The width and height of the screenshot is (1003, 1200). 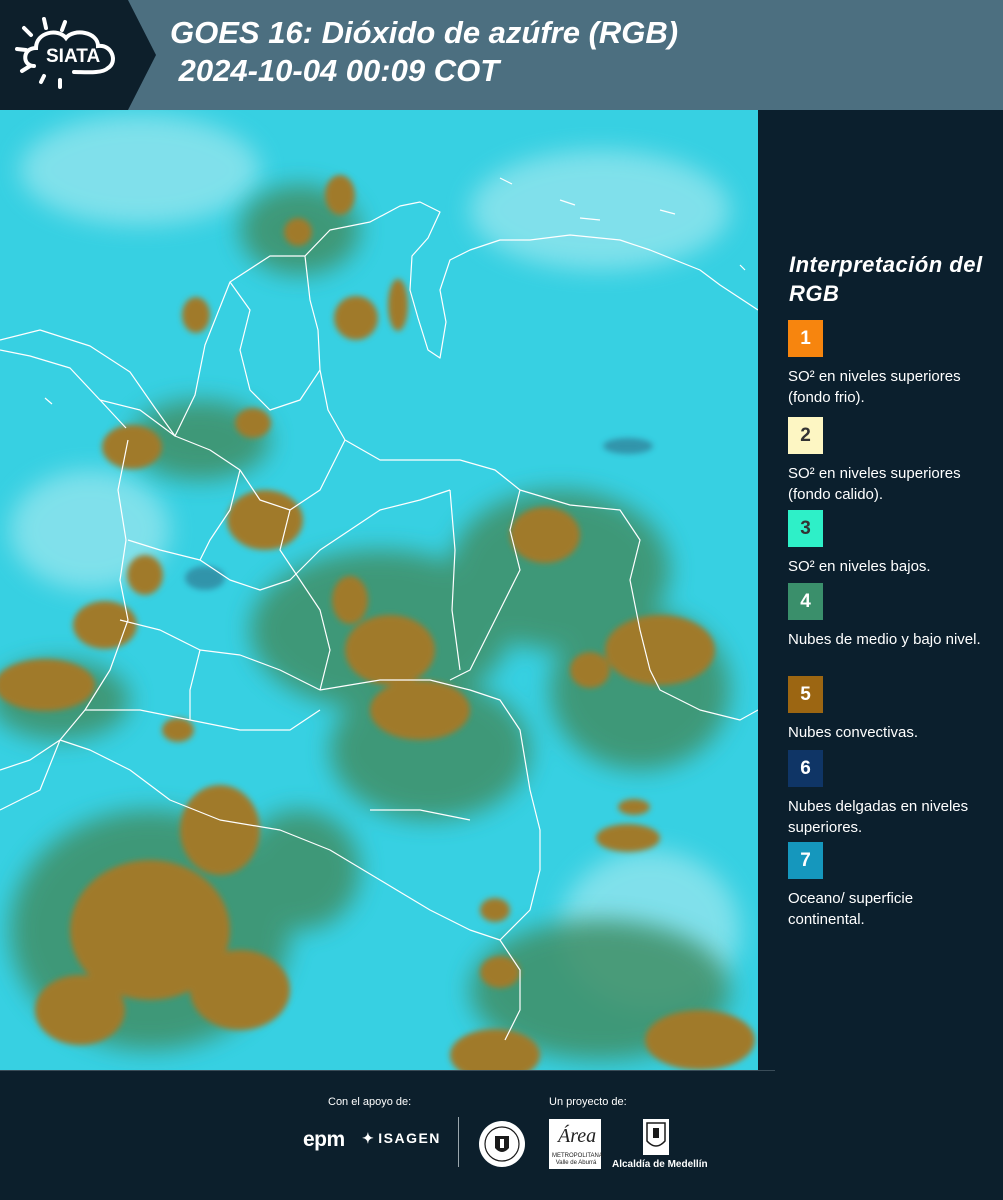 I want to click on alcaldia-emblem-icon, so click(x=656, y=1134).